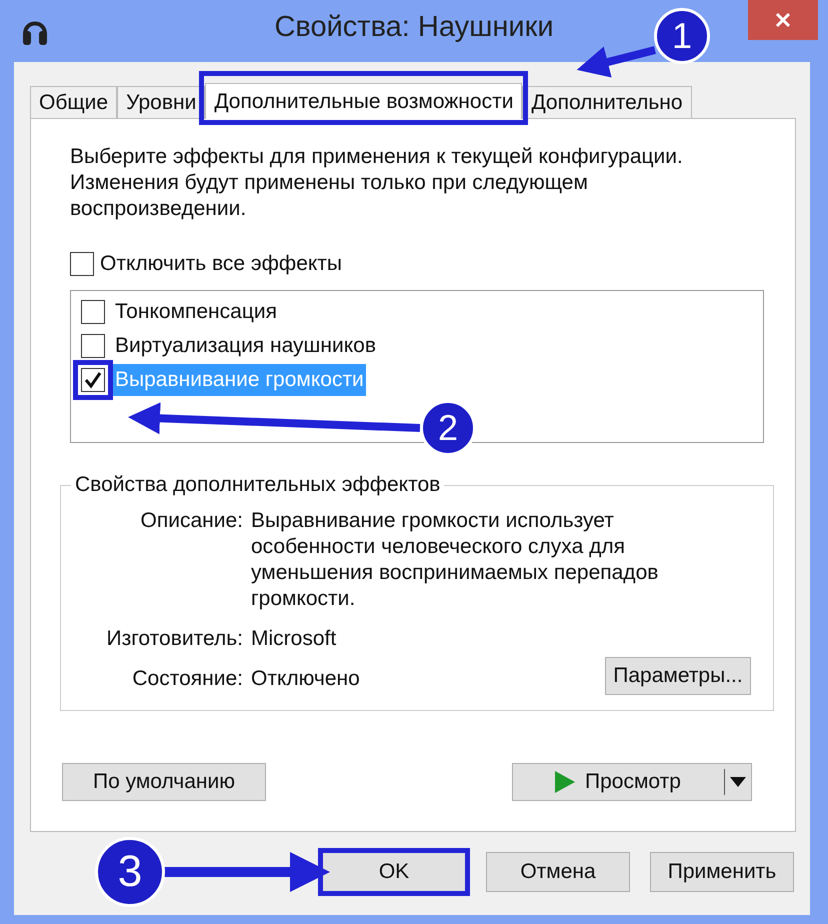 The height and width of the screenshot is (924, 828). What do you see at coordinates (394, 872) in the screenshot?
I see `dialog-button: OK` at bounding box center [394, 872].